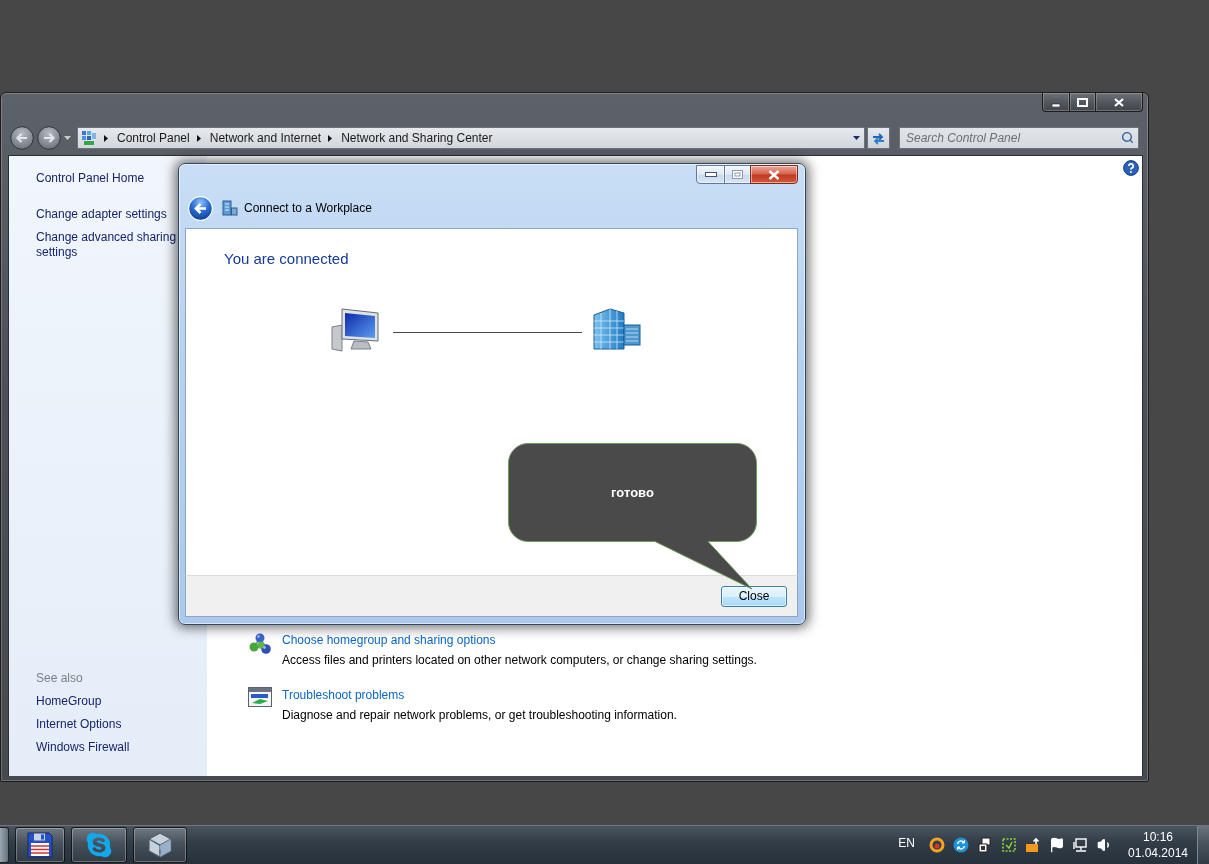  I want to click on clock-time: 10:16, so click(1158, 837).